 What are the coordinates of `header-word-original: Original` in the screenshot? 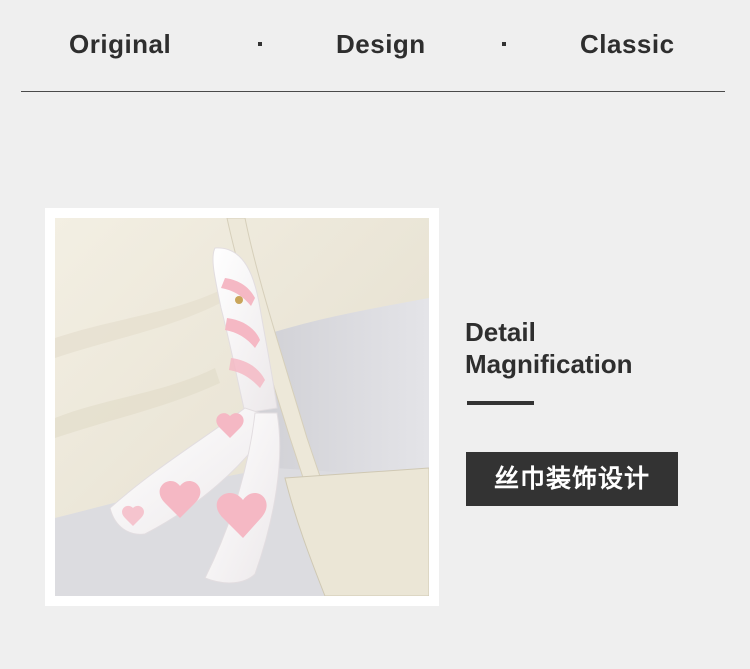 It's located at (120, 44).